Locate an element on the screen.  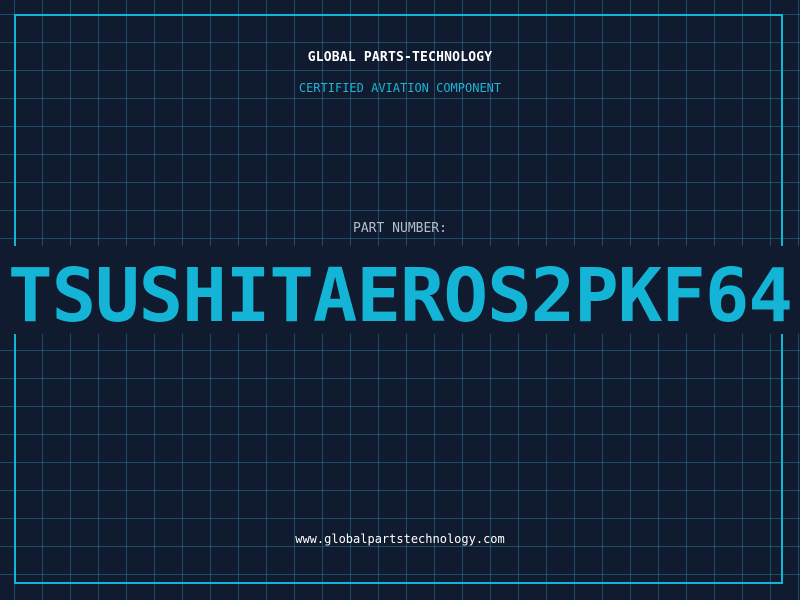
part-number-label: PART NUMBER: is located at coordinates (400, 228).